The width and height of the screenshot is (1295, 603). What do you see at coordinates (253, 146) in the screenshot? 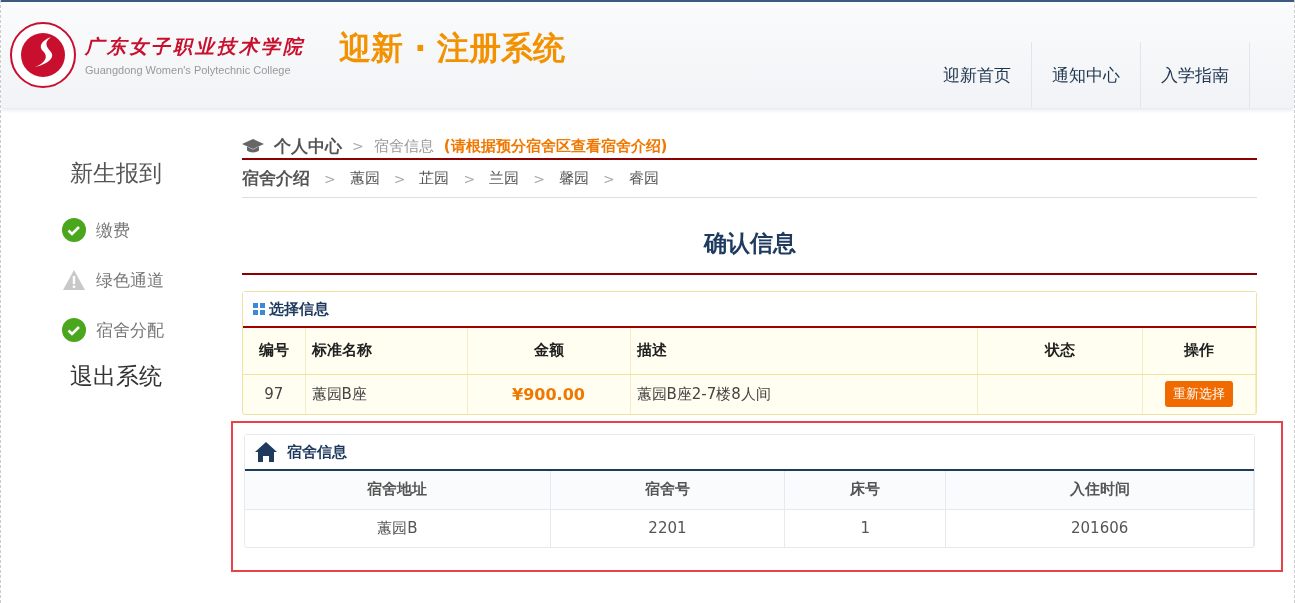
I see `graduation-cap-icon` at bounding box center [253, 146].